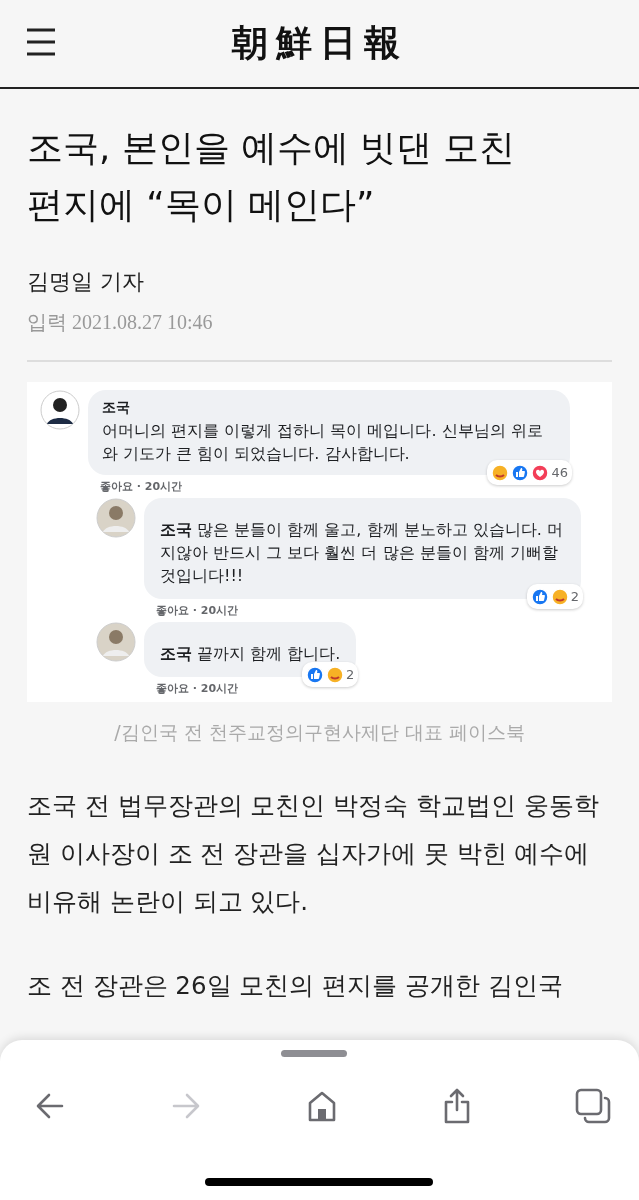  Describe the element at coordinates (142, 322) in the screenshot. I see `publish-date: 2021.08.27 10:46` at that location.